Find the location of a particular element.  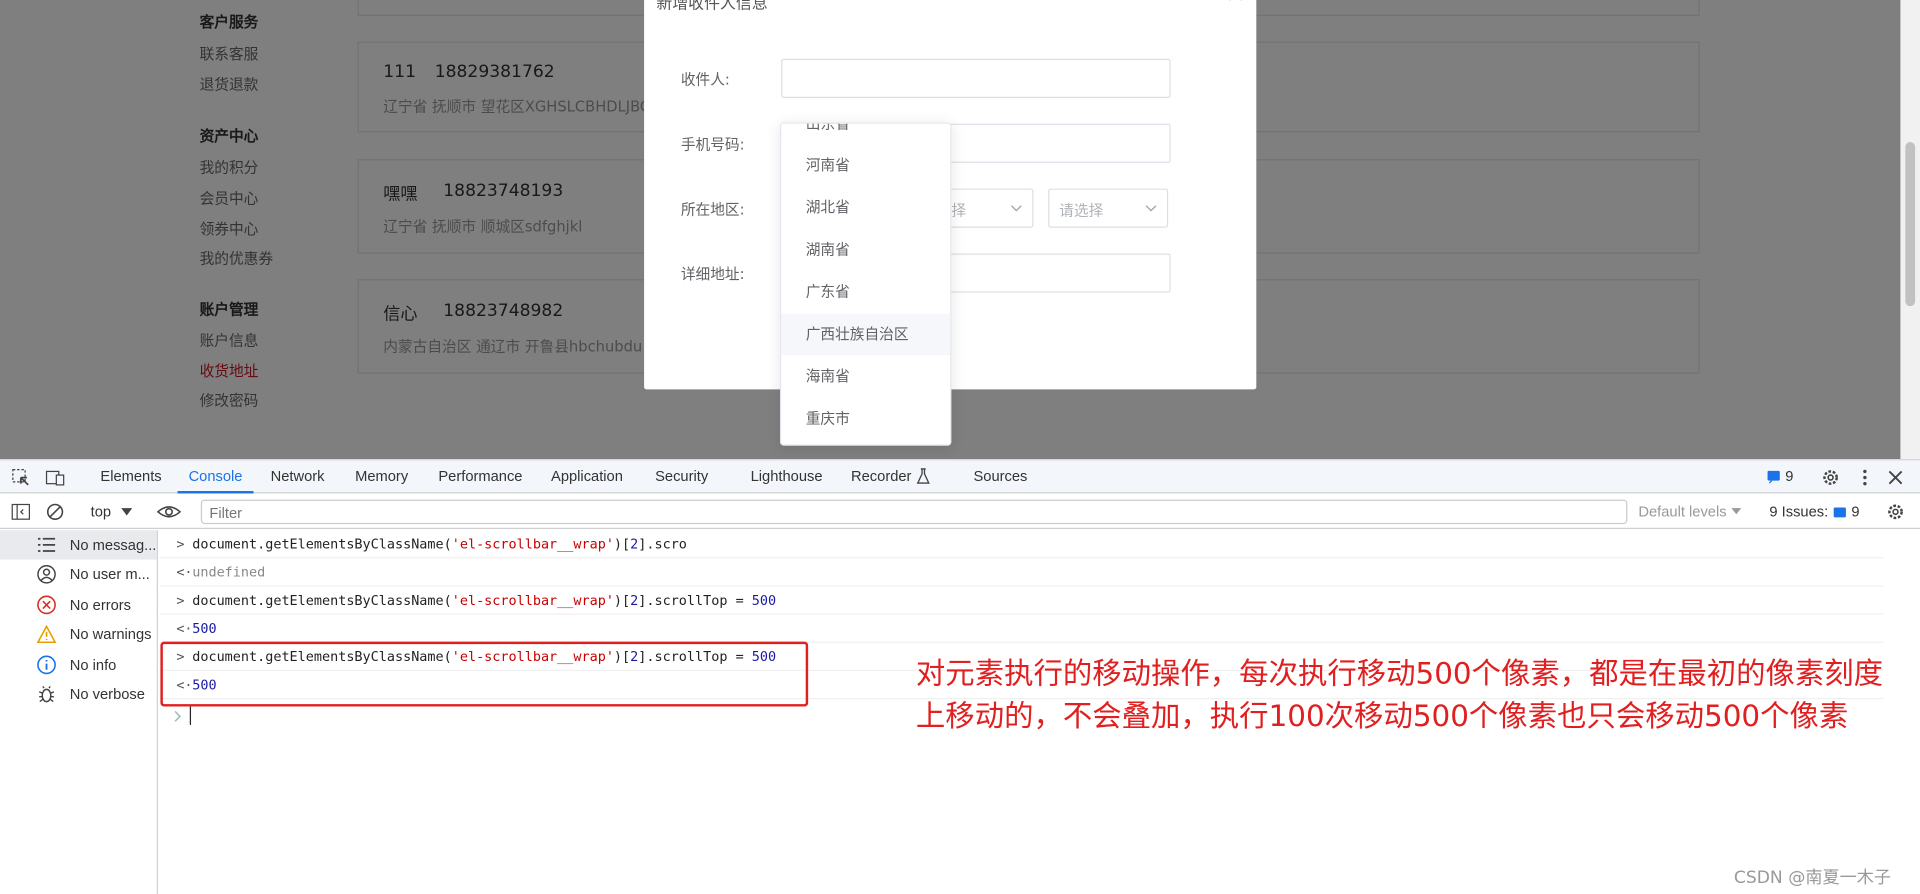

list-icon is located at coordinates (46, 544).